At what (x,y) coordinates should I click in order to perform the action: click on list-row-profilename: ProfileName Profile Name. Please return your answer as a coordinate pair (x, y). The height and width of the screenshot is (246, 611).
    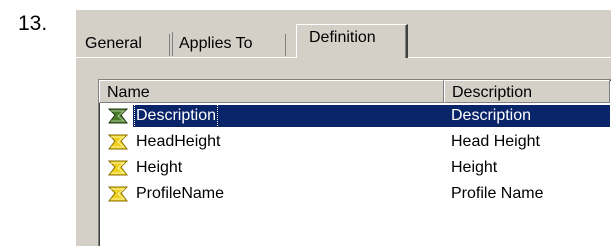
    Looking at the image, I should click on (354, 194).